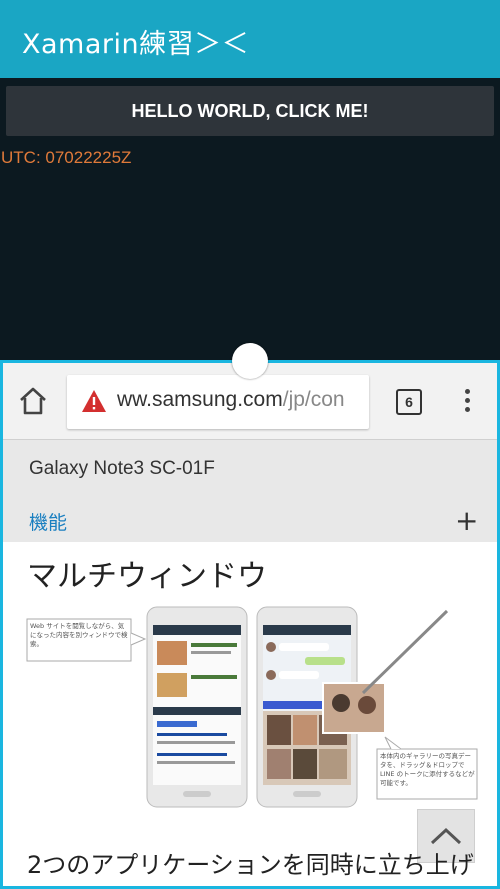  I want to click on left-callout: Web サイトを閲覧しながら、気になった内容を別ウィンドウで検索。, so click(86, 640).